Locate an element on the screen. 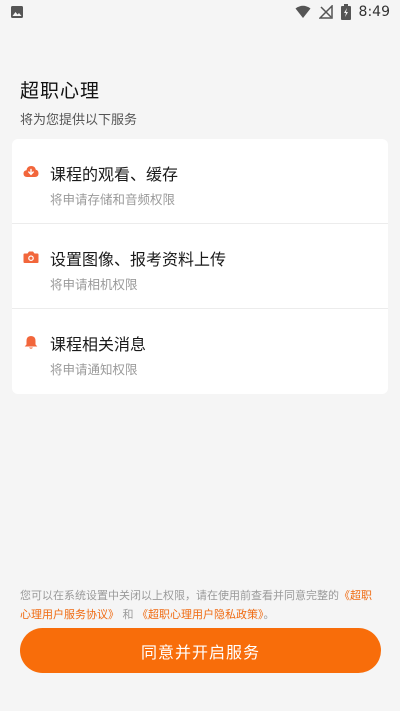 The height and width of the screenshot is (711, 400). status-time: 8:49 is located at coordinates (374, 12).